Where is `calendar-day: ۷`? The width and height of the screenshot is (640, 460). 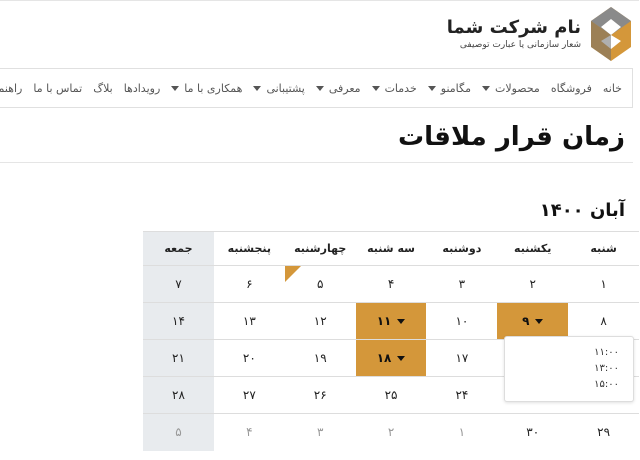
calendar-day: ۷ is located at coordinates (179, 284).